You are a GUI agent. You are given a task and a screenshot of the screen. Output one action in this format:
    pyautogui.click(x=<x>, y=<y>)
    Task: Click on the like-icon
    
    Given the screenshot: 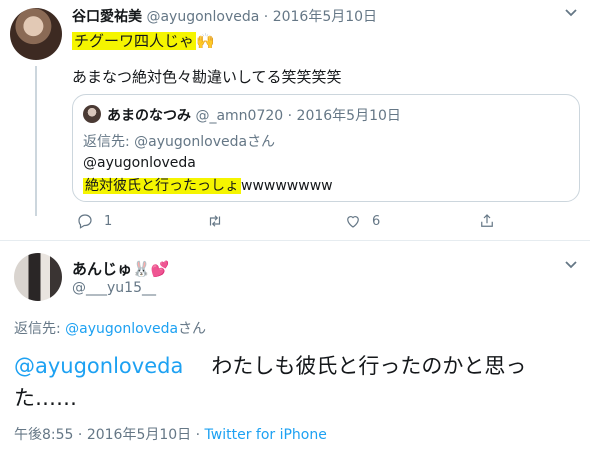 What is the action you would take?
    pyautogui.click(x=353, y=222)
    